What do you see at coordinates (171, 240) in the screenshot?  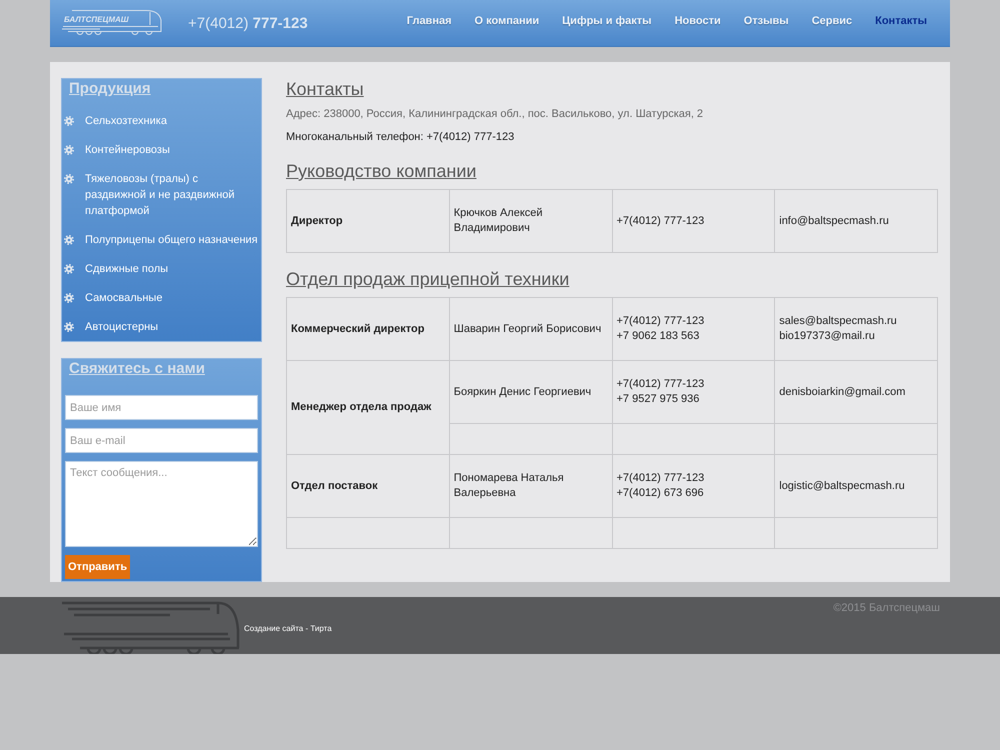 I see `product-link: Полуприцепы общего назначения` at bounding box center [171, 240].